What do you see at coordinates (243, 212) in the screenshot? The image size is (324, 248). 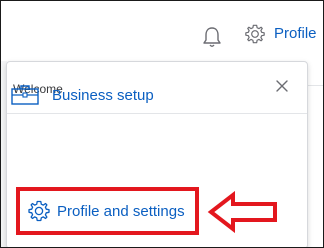 I see `left-arrow-icon` at bounding box center [243, 212].